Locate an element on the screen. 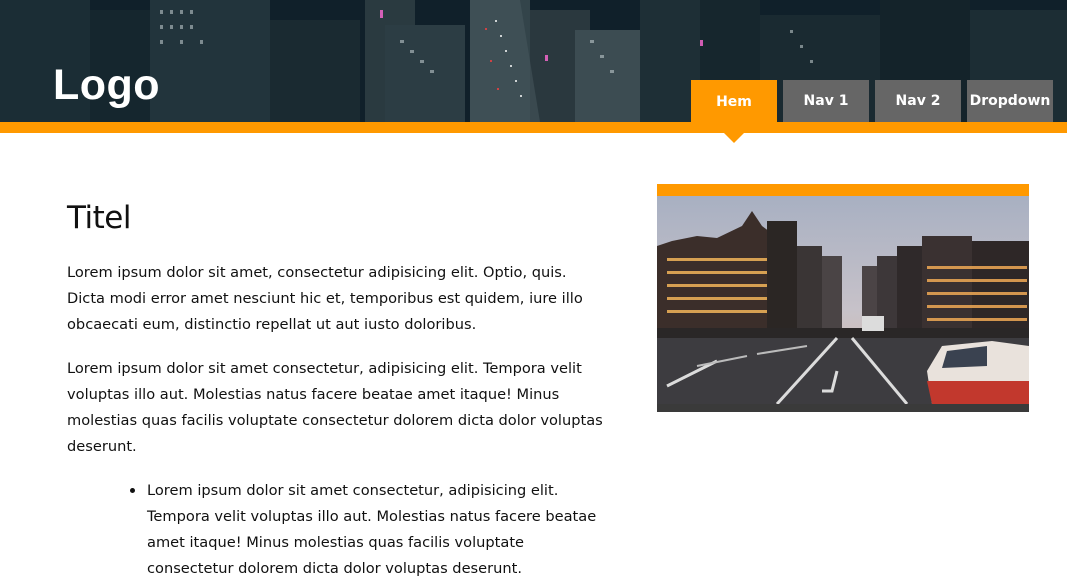 This screenshot has width=1067, height=578. street-photo-image is located at coordinates (843, 300).